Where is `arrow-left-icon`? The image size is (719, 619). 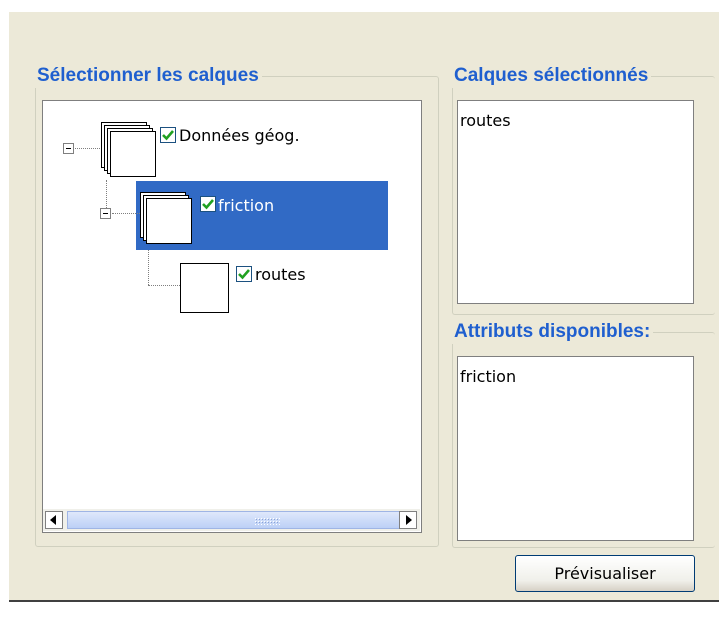 arrow-left-icon is located at coordinates (53, 520).